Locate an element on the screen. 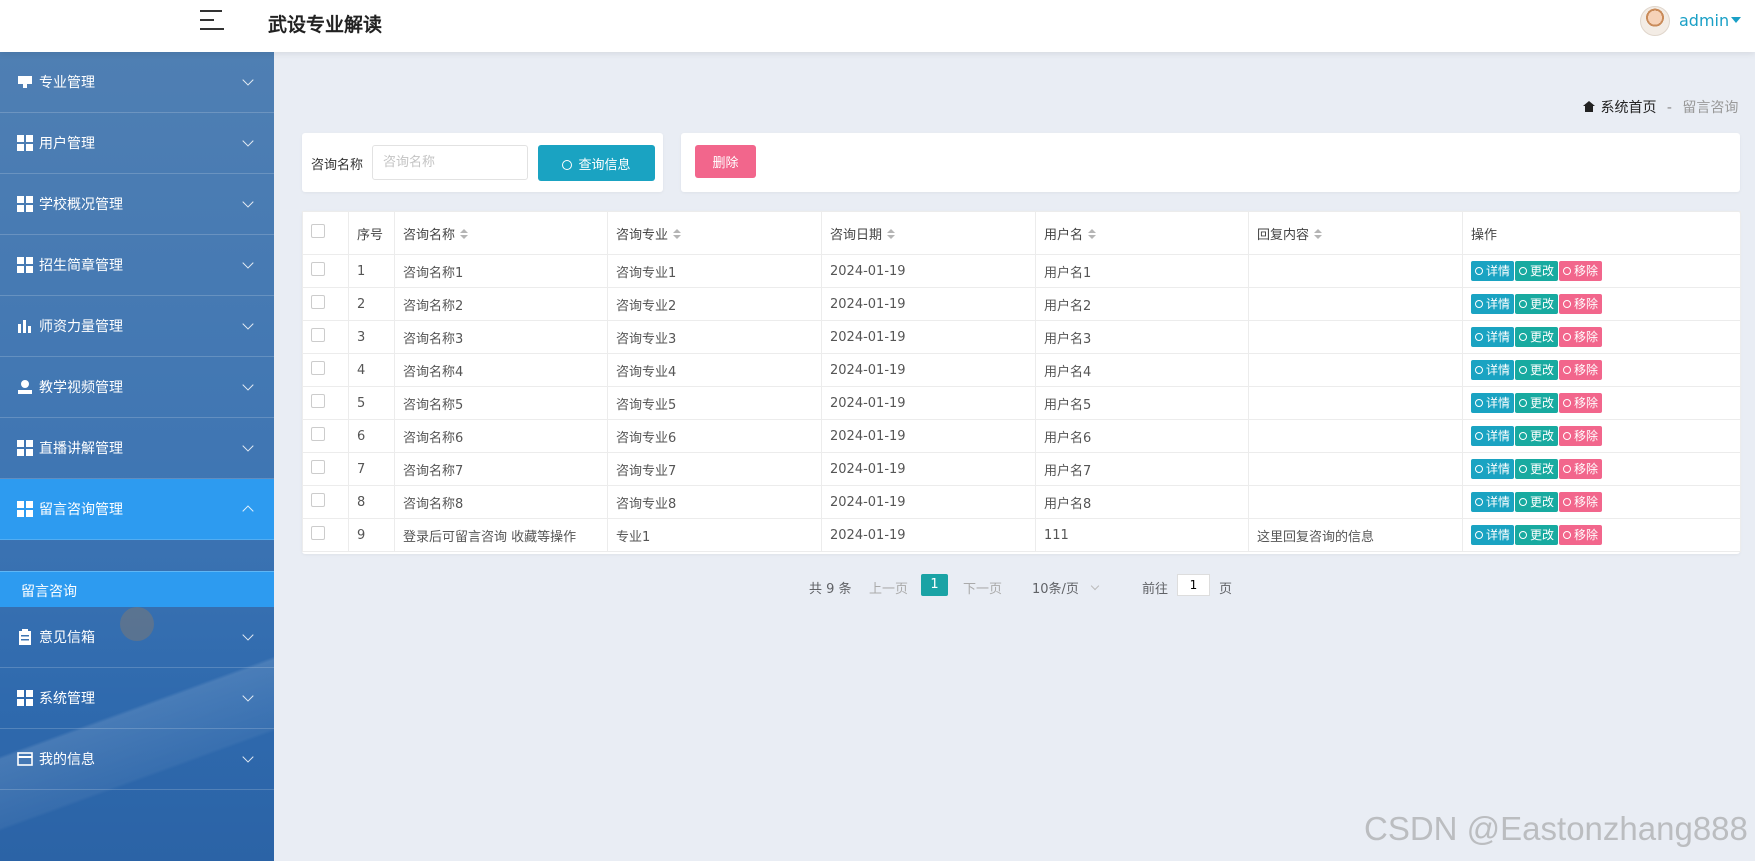  sidebar-item-consult: 留言咨询管理 is located at coordinates (137, 509).